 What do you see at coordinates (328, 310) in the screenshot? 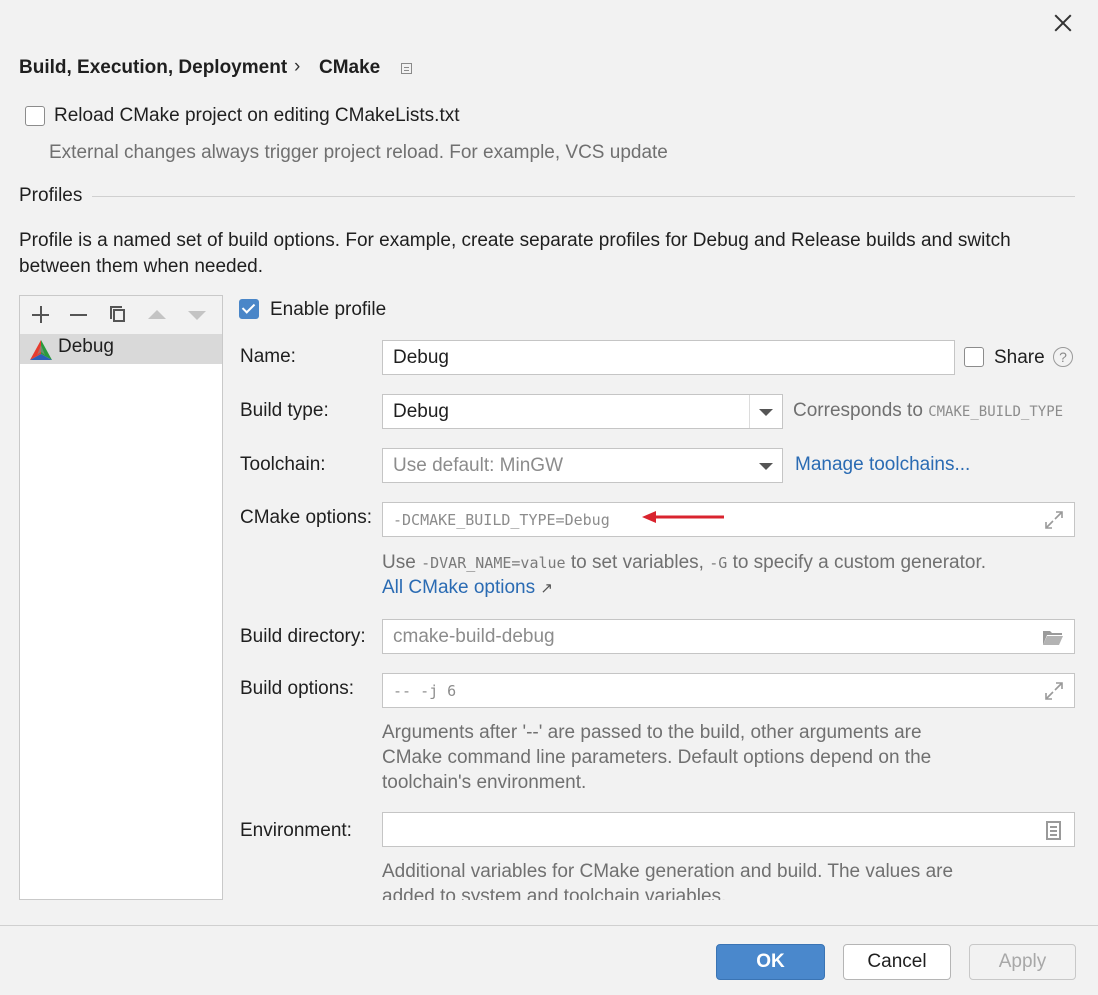
I see `enable-profile-label: Enable profile` at bounding box center [328, 310].